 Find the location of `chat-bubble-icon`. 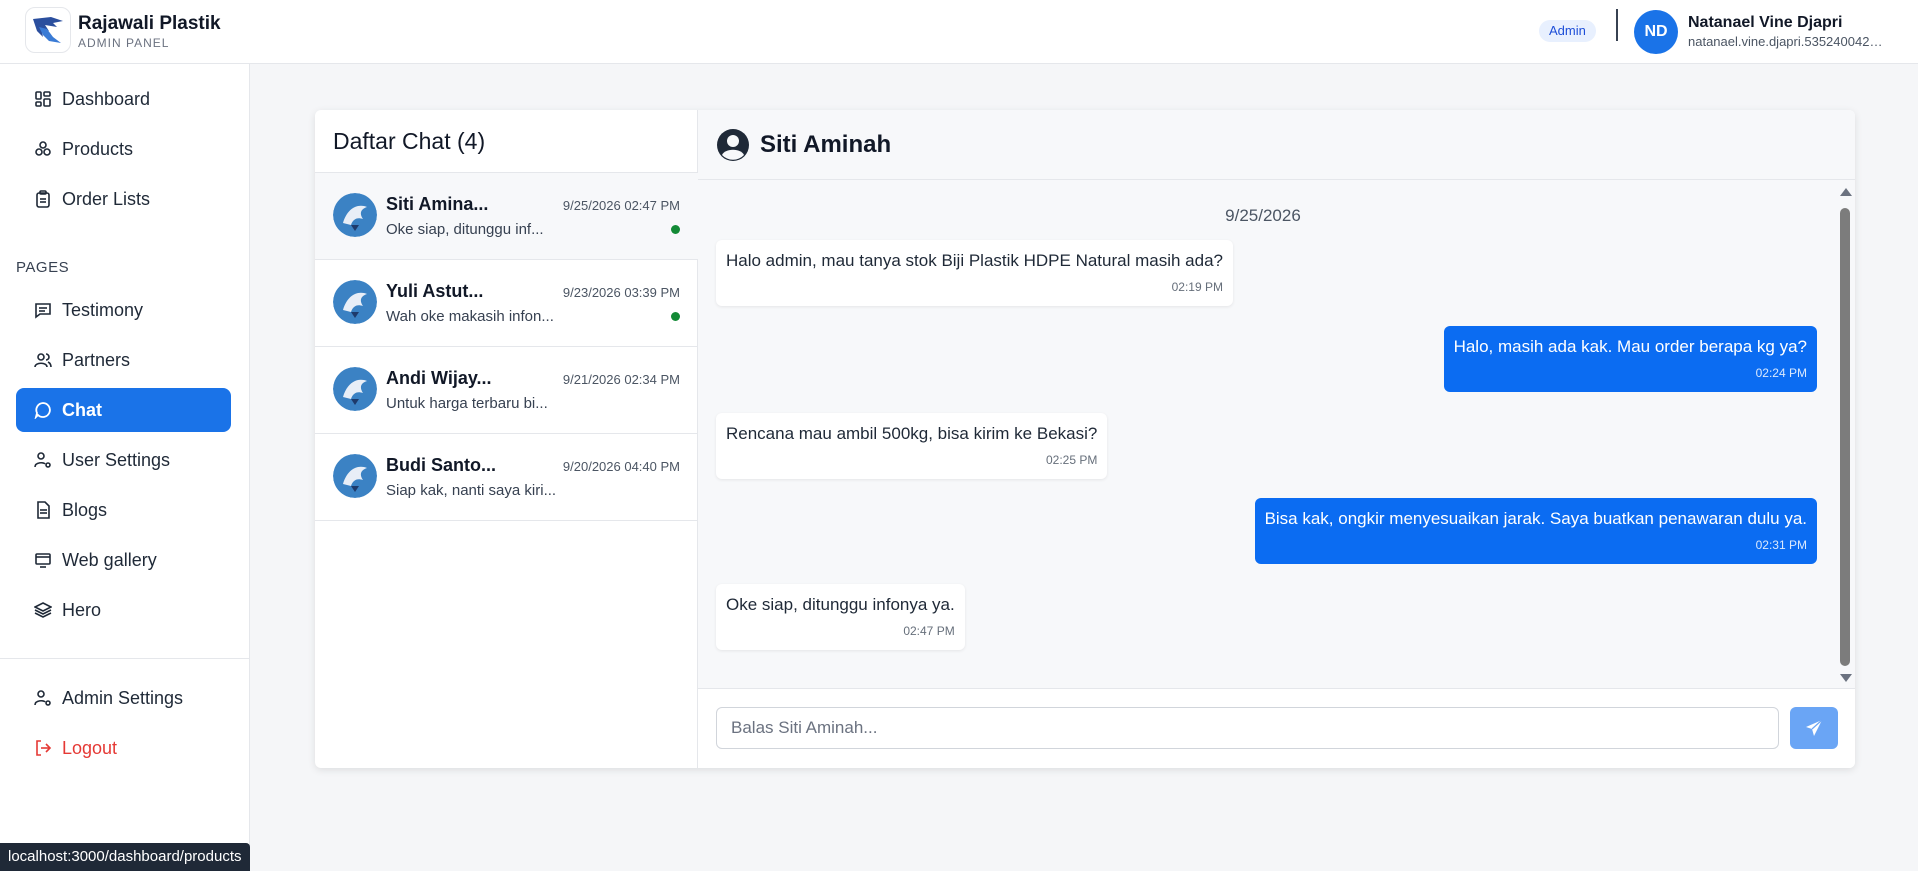

chat-bubble-icon is located at coordinates (42, 410).